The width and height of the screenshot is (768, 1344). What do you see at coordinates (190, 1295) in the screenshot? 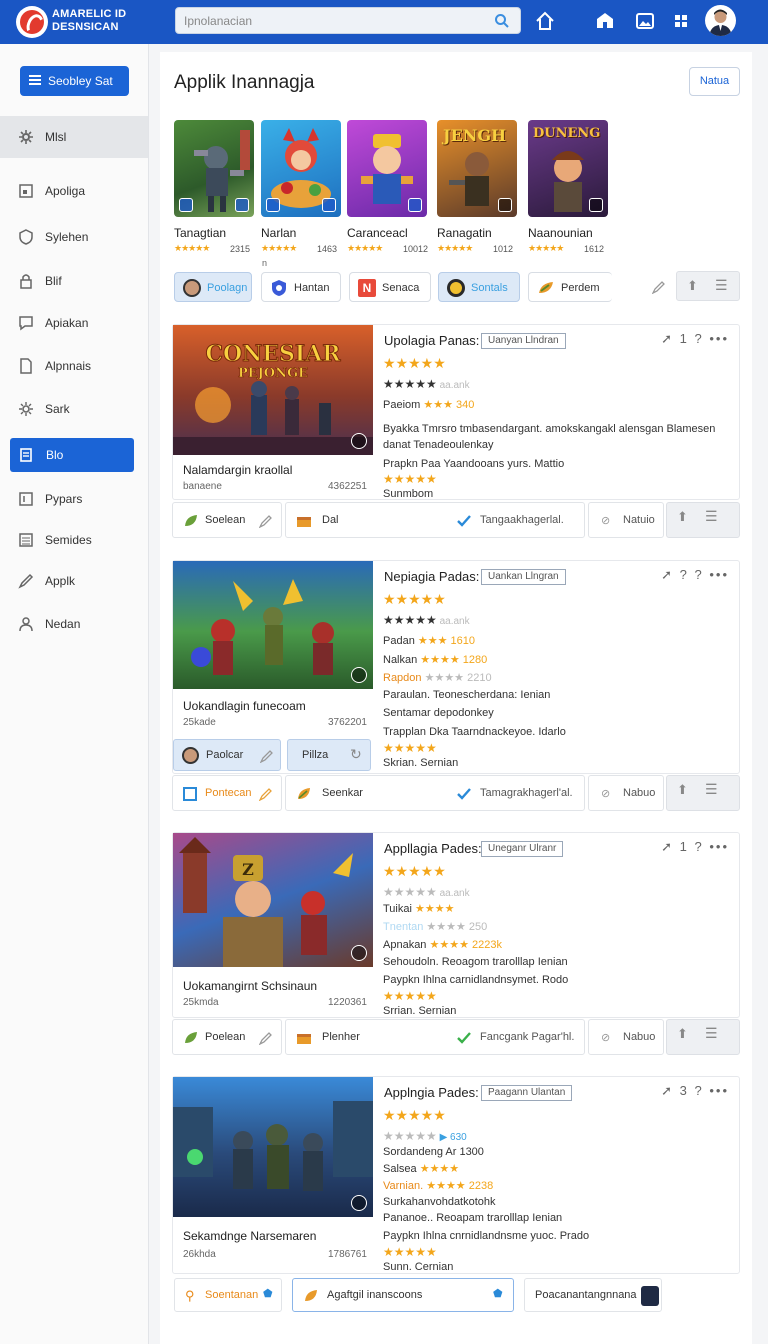
I see `search-icon: ⚲` at bounding box center [190, 1295].